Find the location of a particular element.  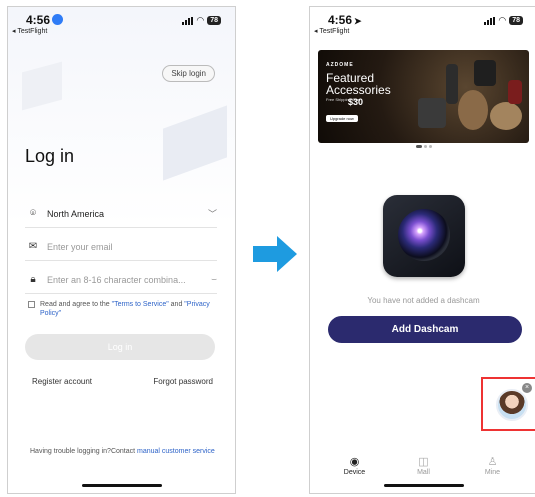

location-badge-icon is located at coordinates (58, 19).